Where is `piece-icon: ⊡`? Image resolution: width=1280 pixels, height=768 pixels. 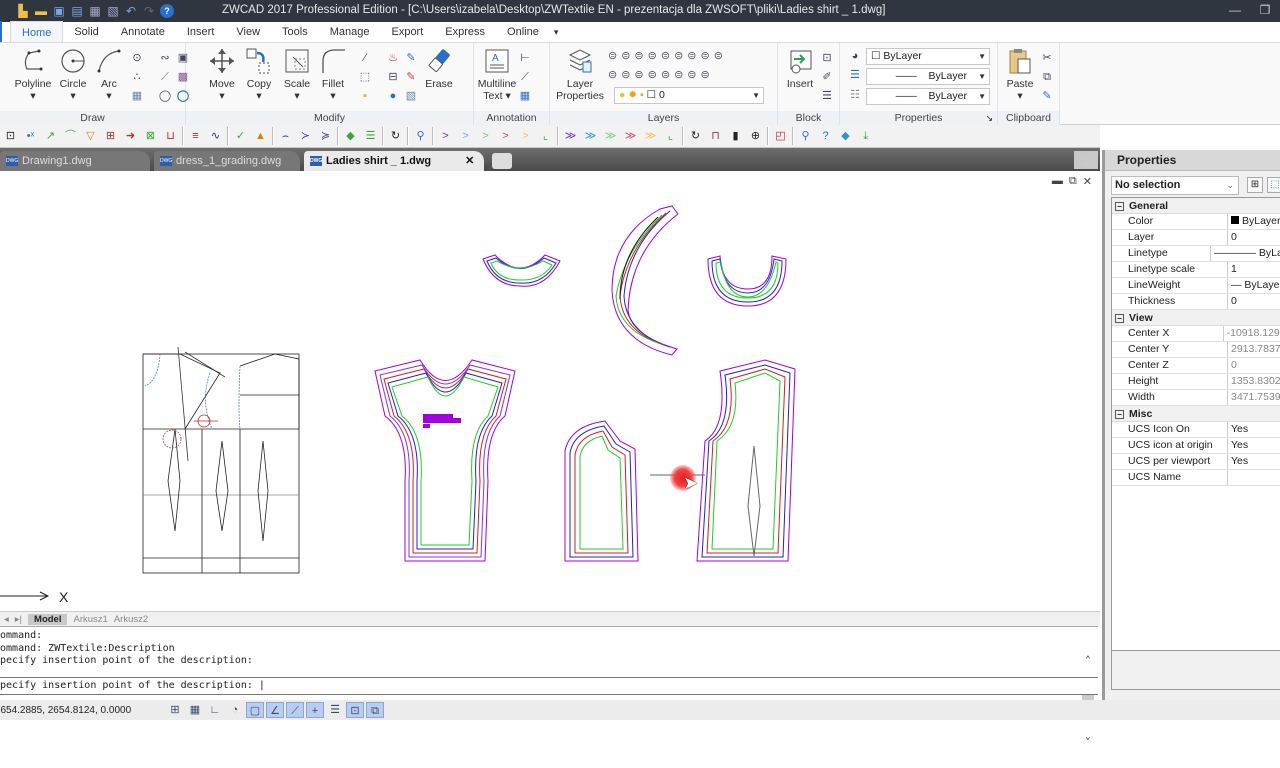 piece-icon: ⊡ is located at coordinates (10, 136).